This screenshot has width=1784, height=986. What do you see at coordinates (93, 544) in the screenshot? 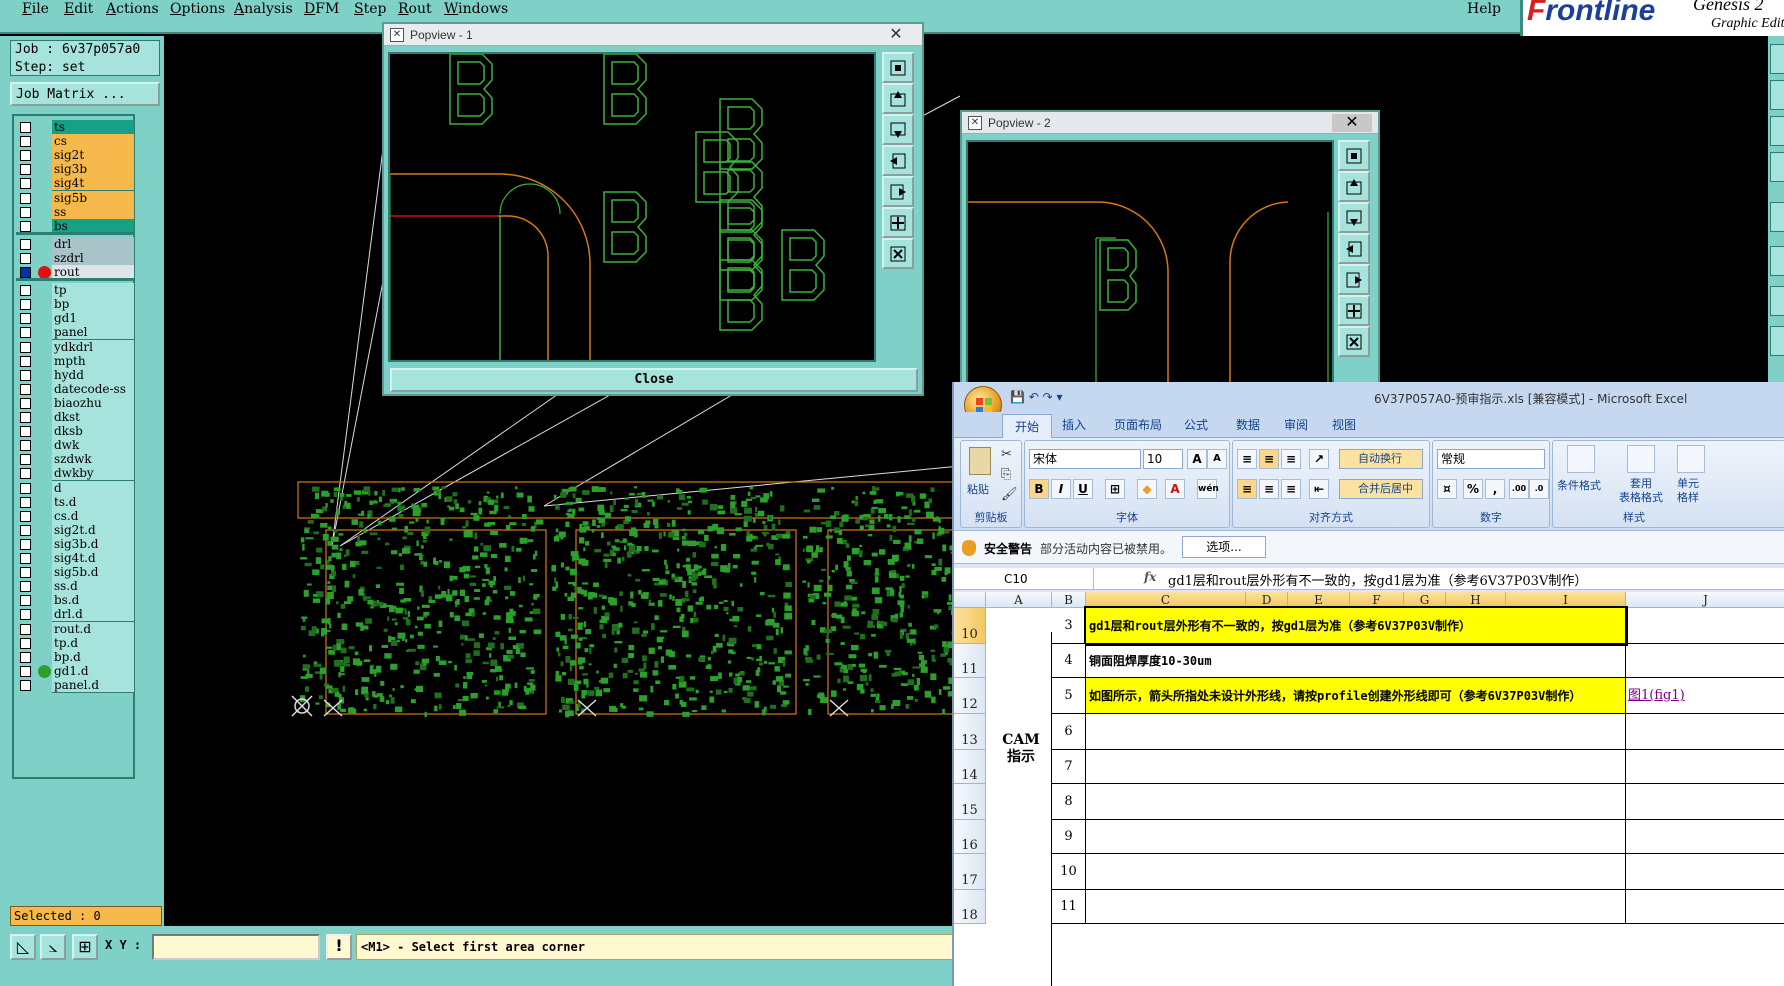
I see `layer-name: sig3b.d` at bounding box center [93, 544].